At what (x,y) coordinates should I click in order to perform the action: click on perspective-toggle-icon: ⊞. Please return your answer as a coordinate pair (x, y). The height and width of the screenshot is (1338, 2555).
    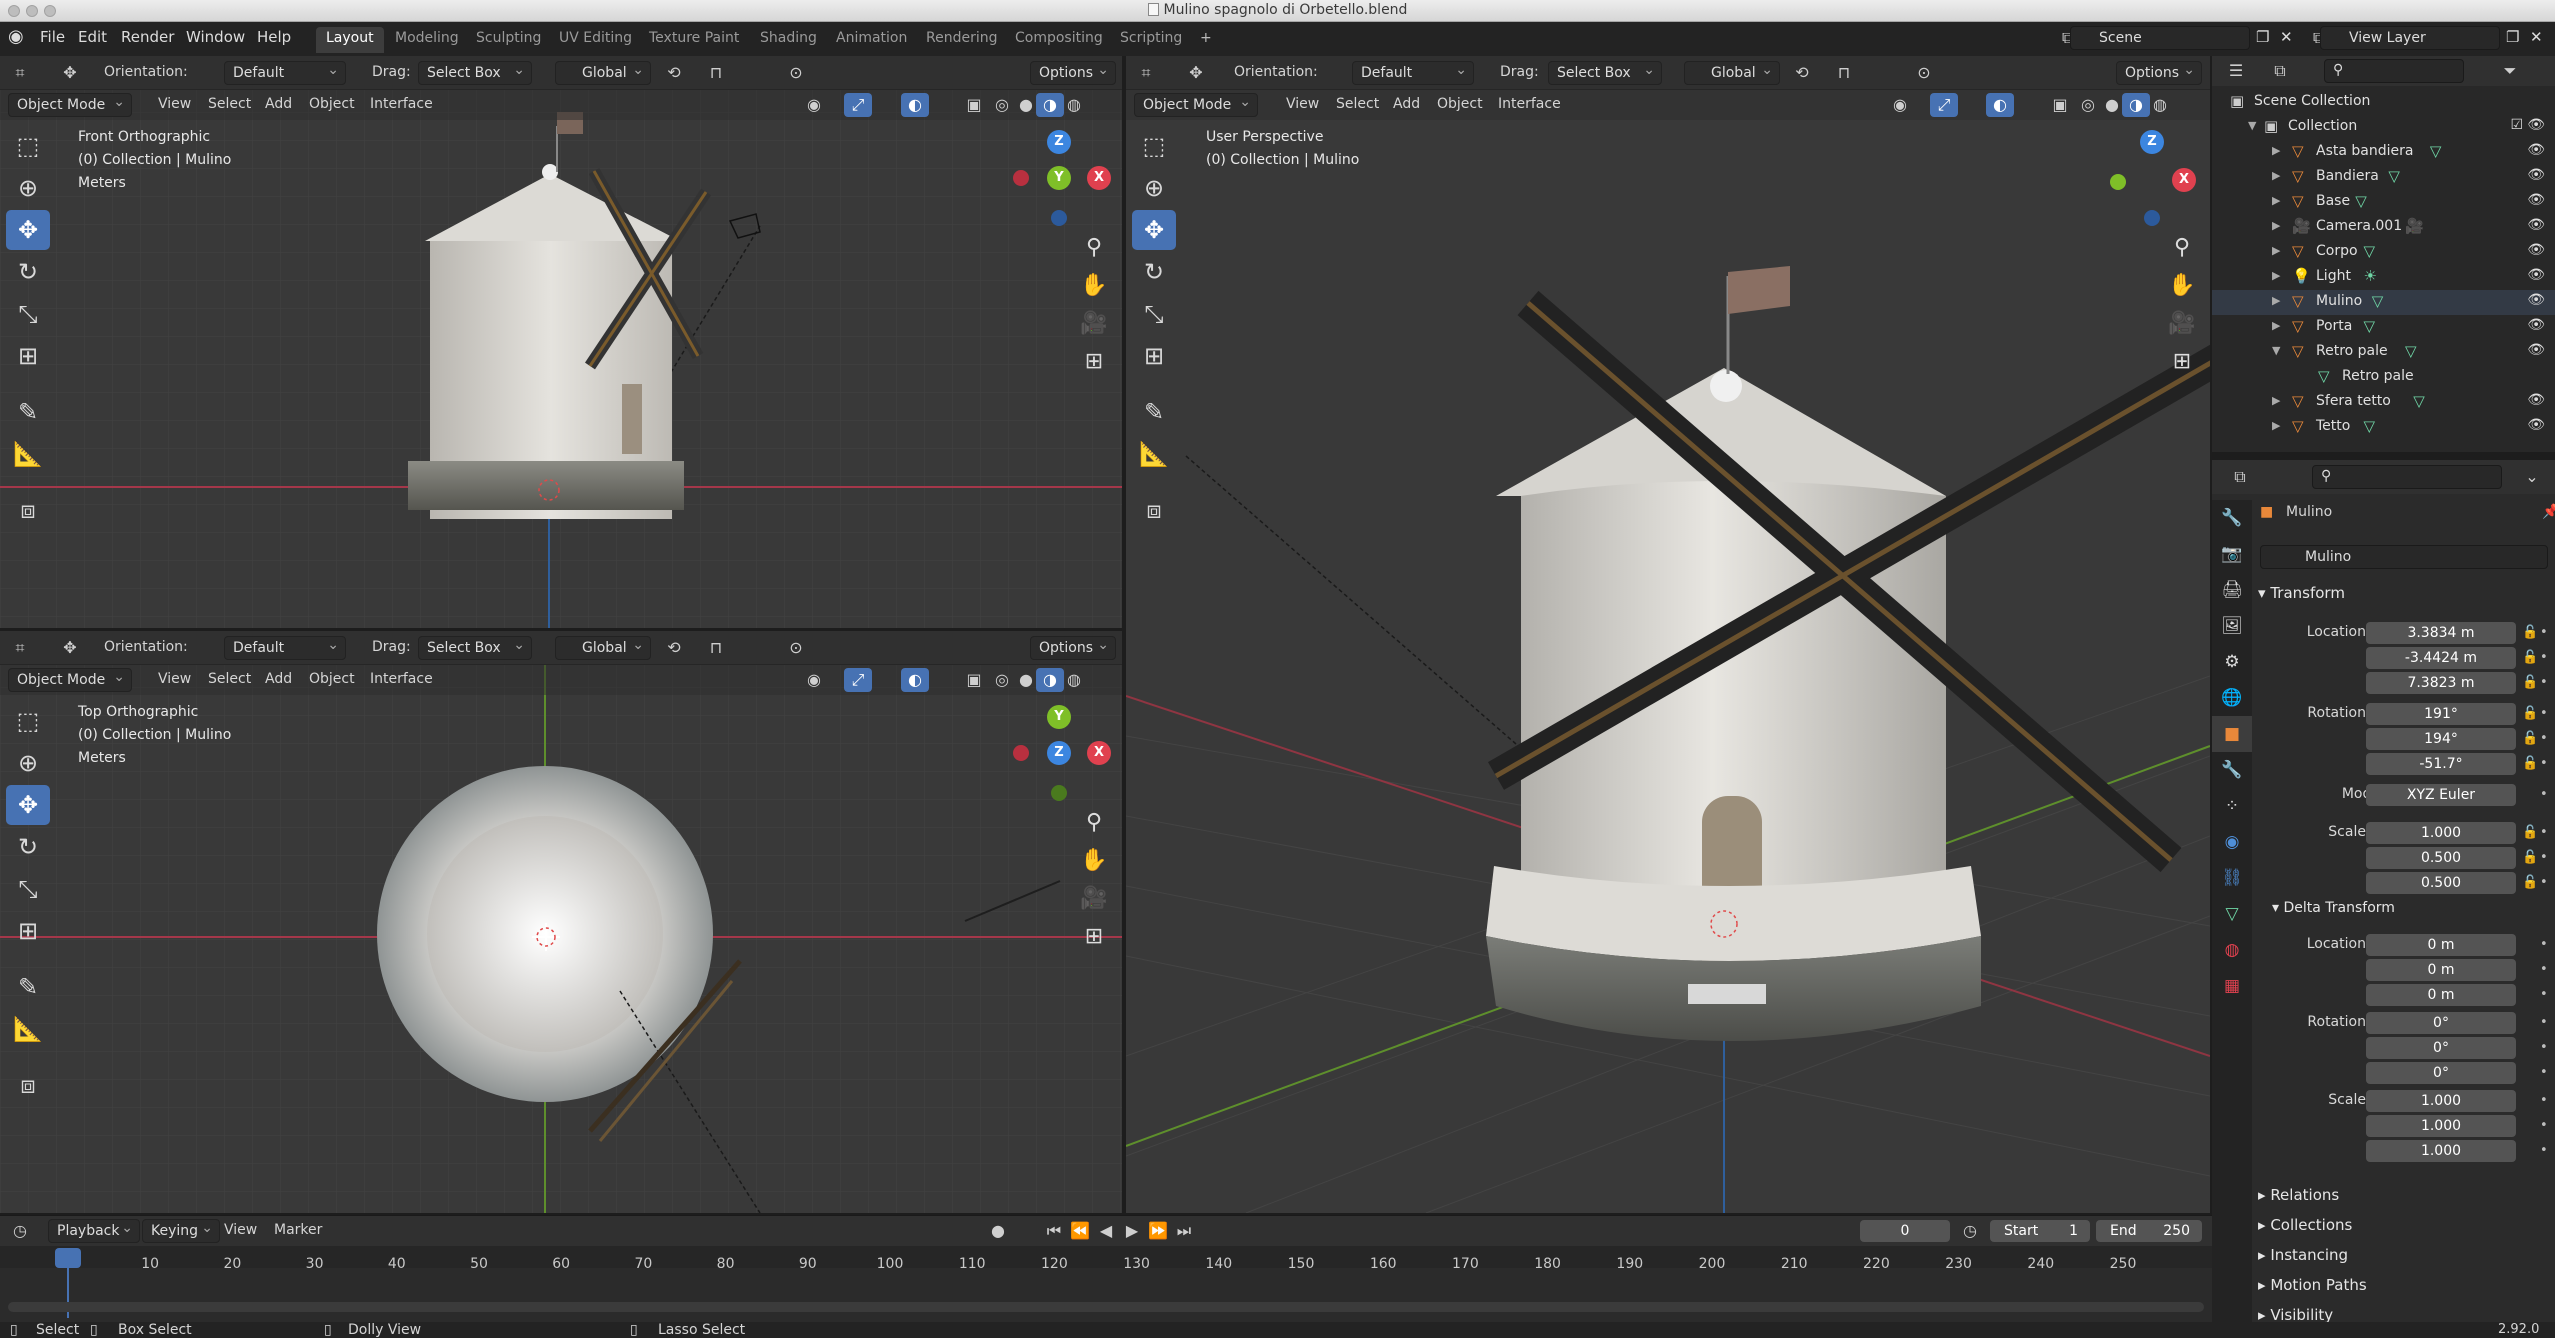
    Looking at the image, I should click on (2182, 362).